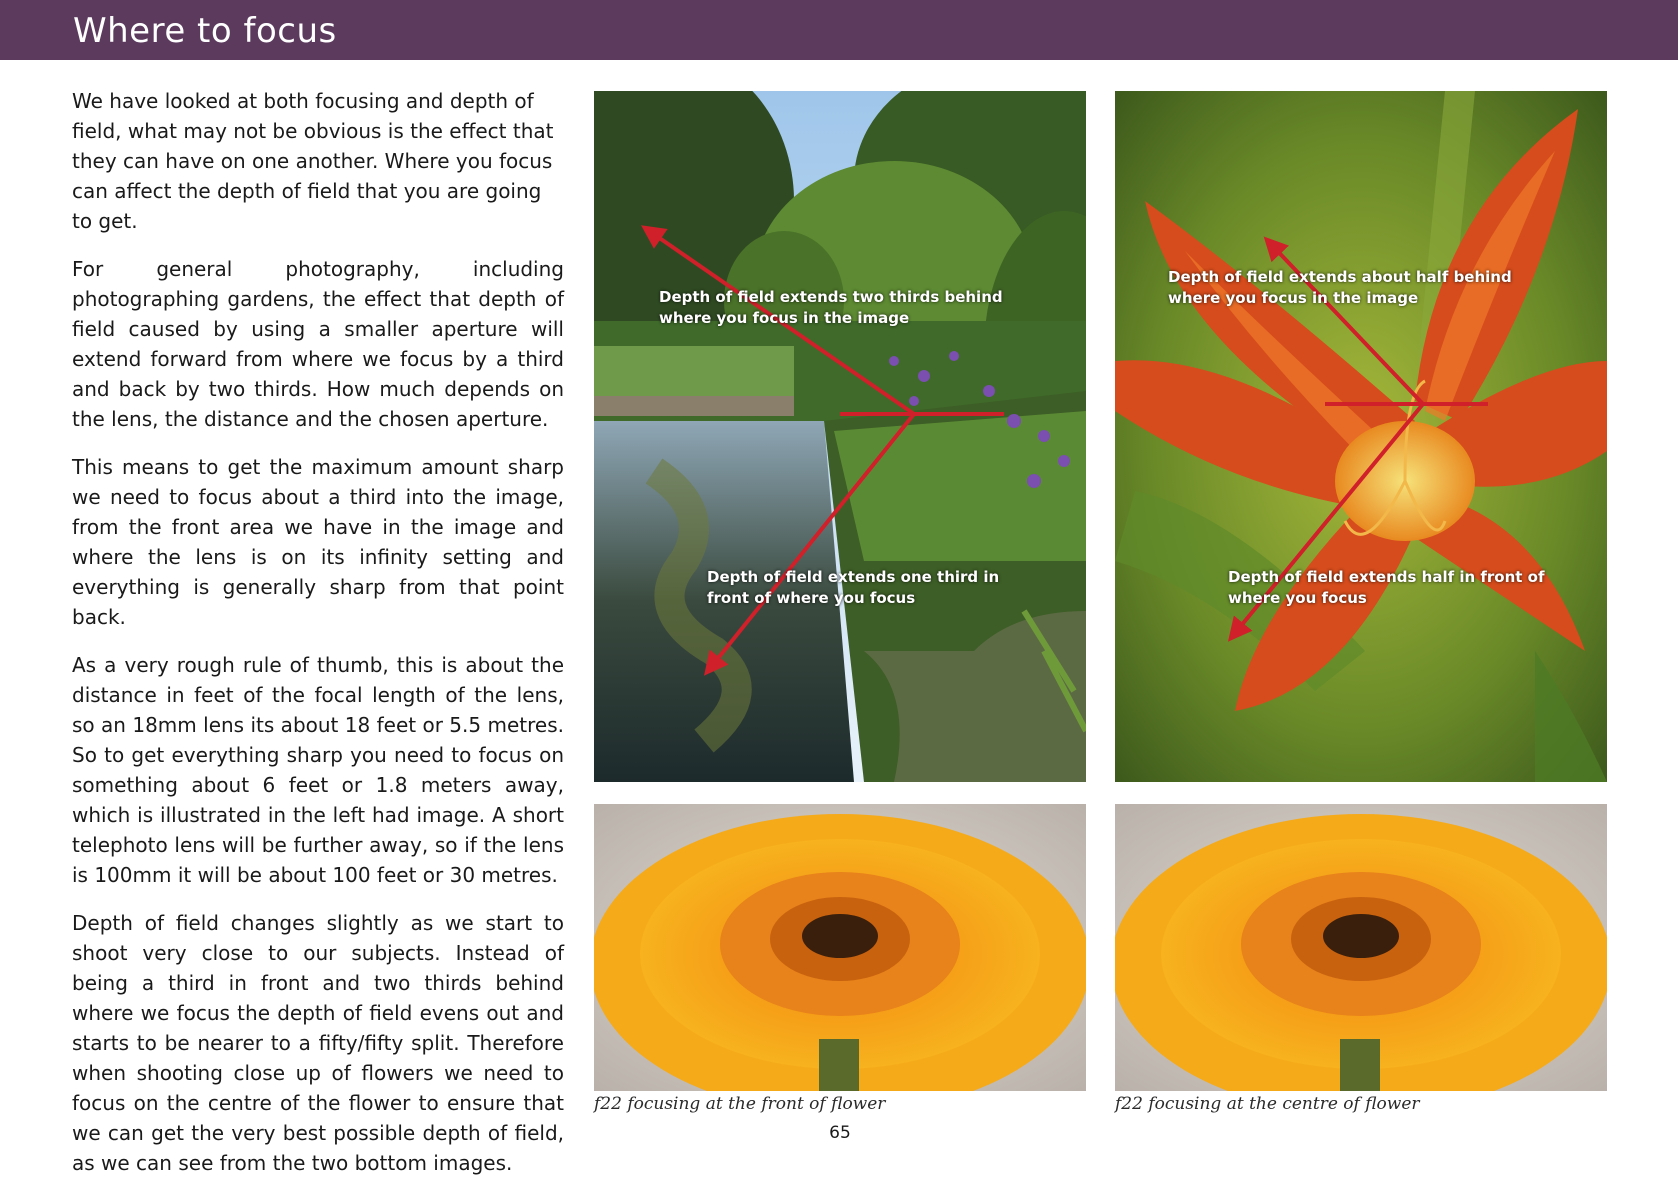 This screenshot has width=1678, height=1196. What do you see at coordinates (205, 31) in the screenshot?
I see `page-title: Where to focus` at bounding box center [205, 31].